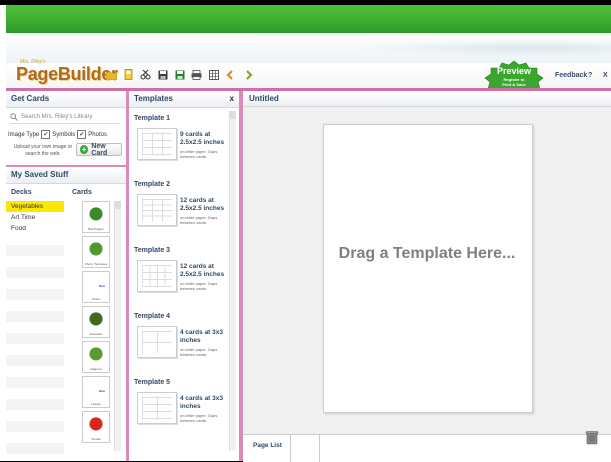  I want to click on deck-item: Art Time, so click(35, 217).